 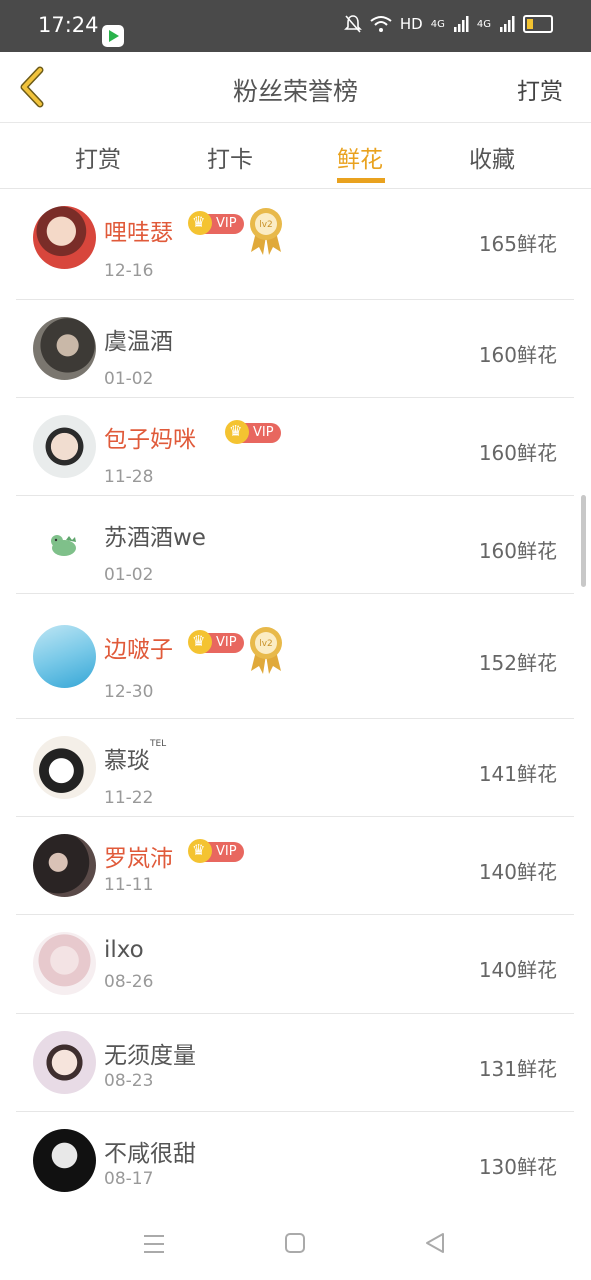 I want to click on mute-bell-icon, so click(x=352, y=24).